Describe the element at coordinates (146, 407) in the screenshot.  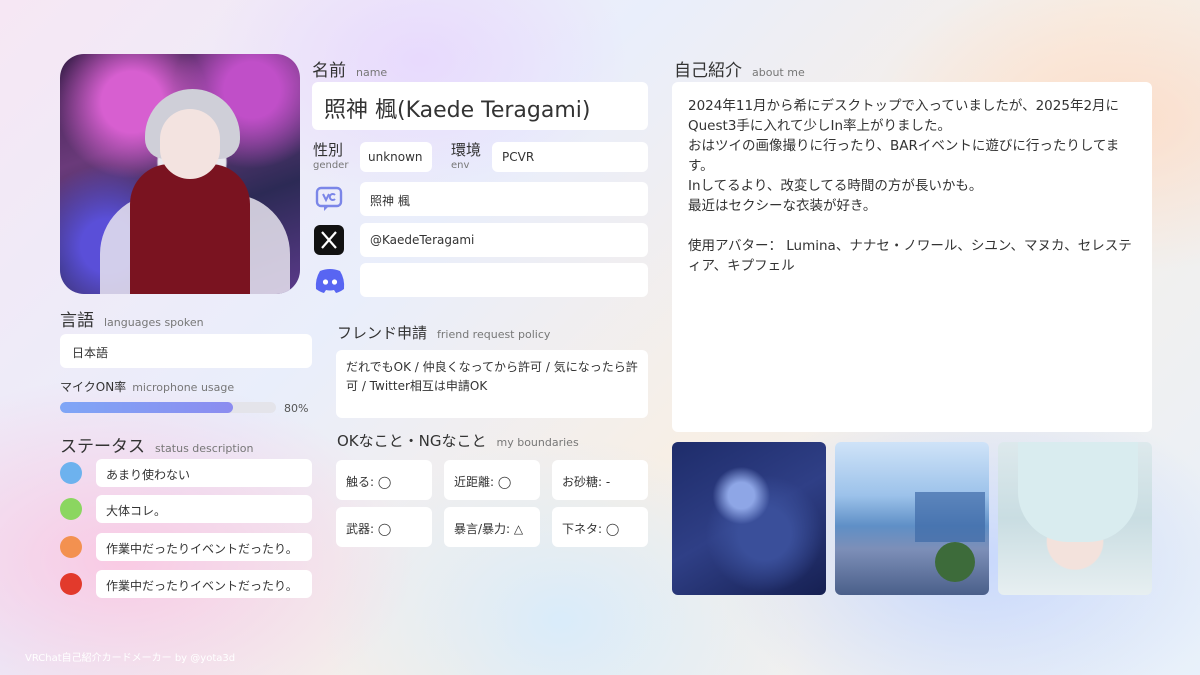
I see `mic-usage-fill` at that location.